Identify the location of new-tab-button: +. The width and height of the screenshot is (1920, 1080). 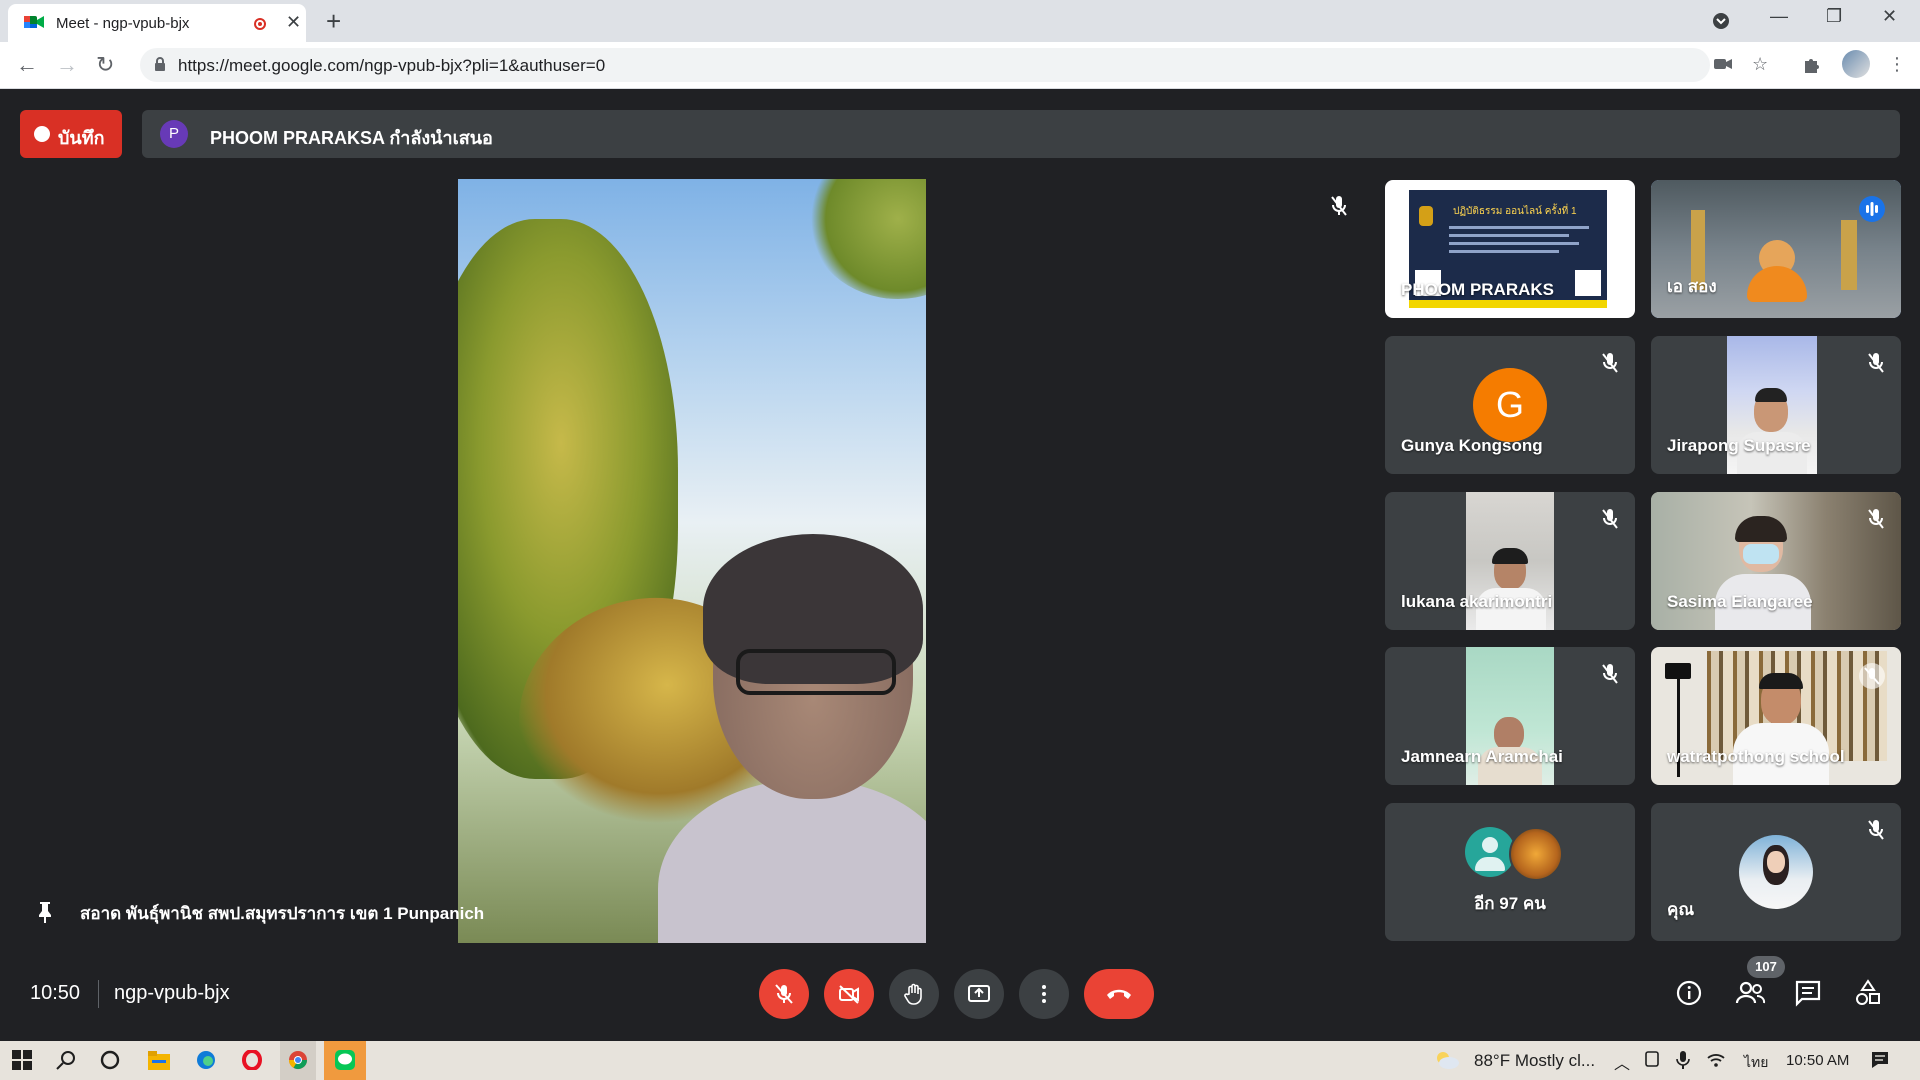
(333, 21).